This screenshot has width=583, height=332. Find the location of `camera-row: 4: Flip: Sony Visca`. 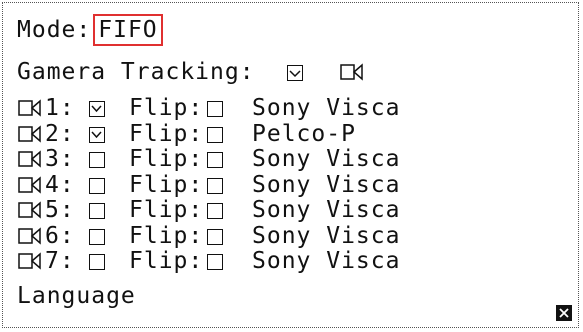

camera-row: 4: Flip: Sony Visca is located at coordinates (287, 185).